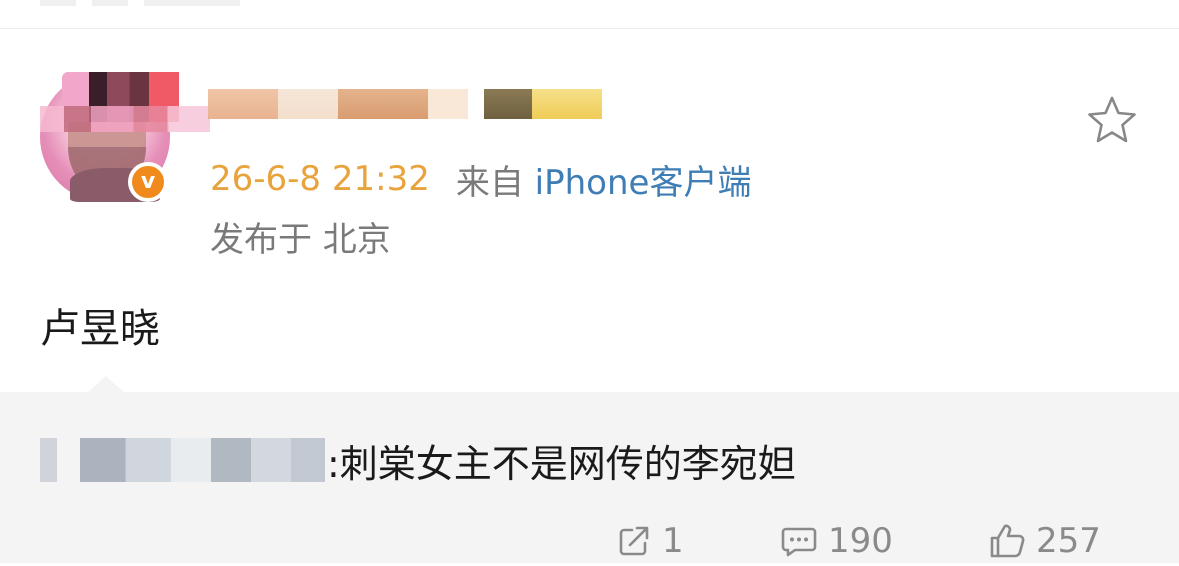 This screenshot has height=566, width=1179. What do you see at coordinates (1068, 541) in the screenshot?
I see `like-count: 257` at bounding box center [1068, 541].